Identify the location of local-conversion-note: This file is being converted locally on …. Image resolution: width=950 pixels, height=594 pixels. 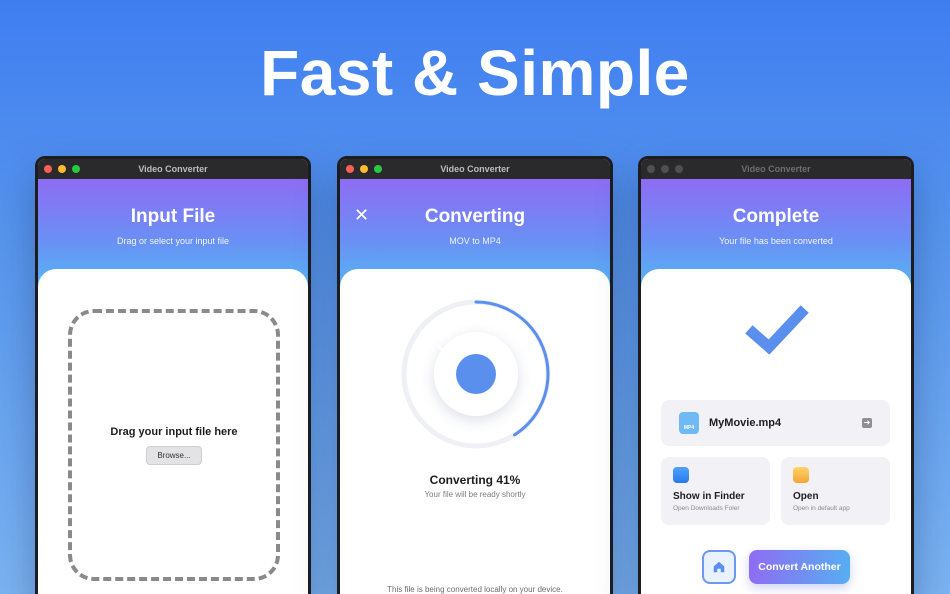
(475, 589).